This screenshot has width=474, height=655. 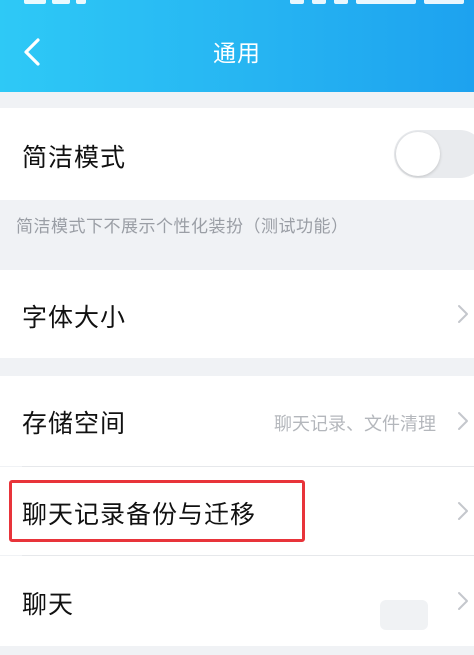 What do you see at coordinates (386, 2) in the screenshot?
I see `status-info` at bounding box center [386, 2].